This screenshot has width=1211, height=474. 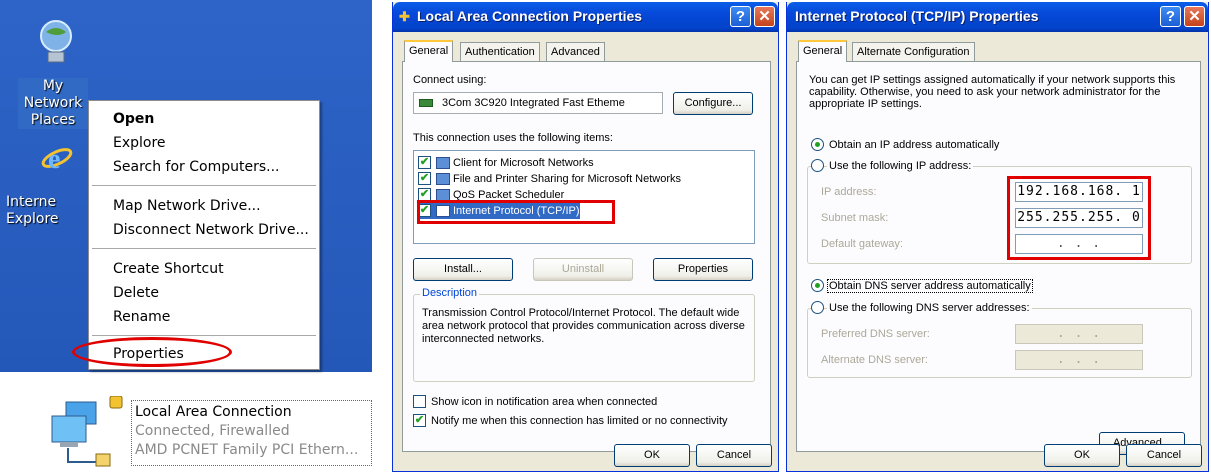 I want to click on use-dns-radio, so click(x=817, y=307).